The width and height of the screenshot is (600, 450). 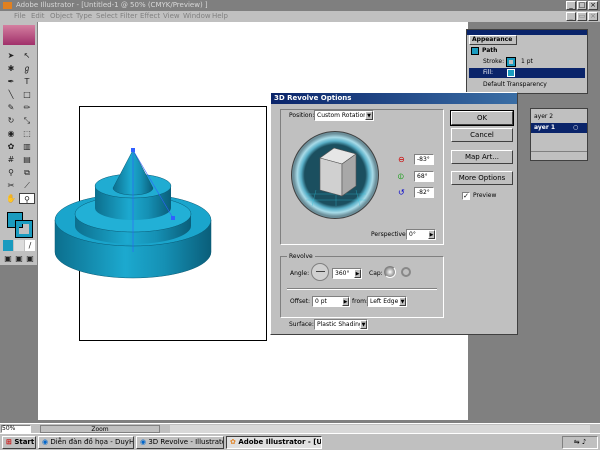 I want to click on appearance-path-row: Path, so click(x=527, y=51).